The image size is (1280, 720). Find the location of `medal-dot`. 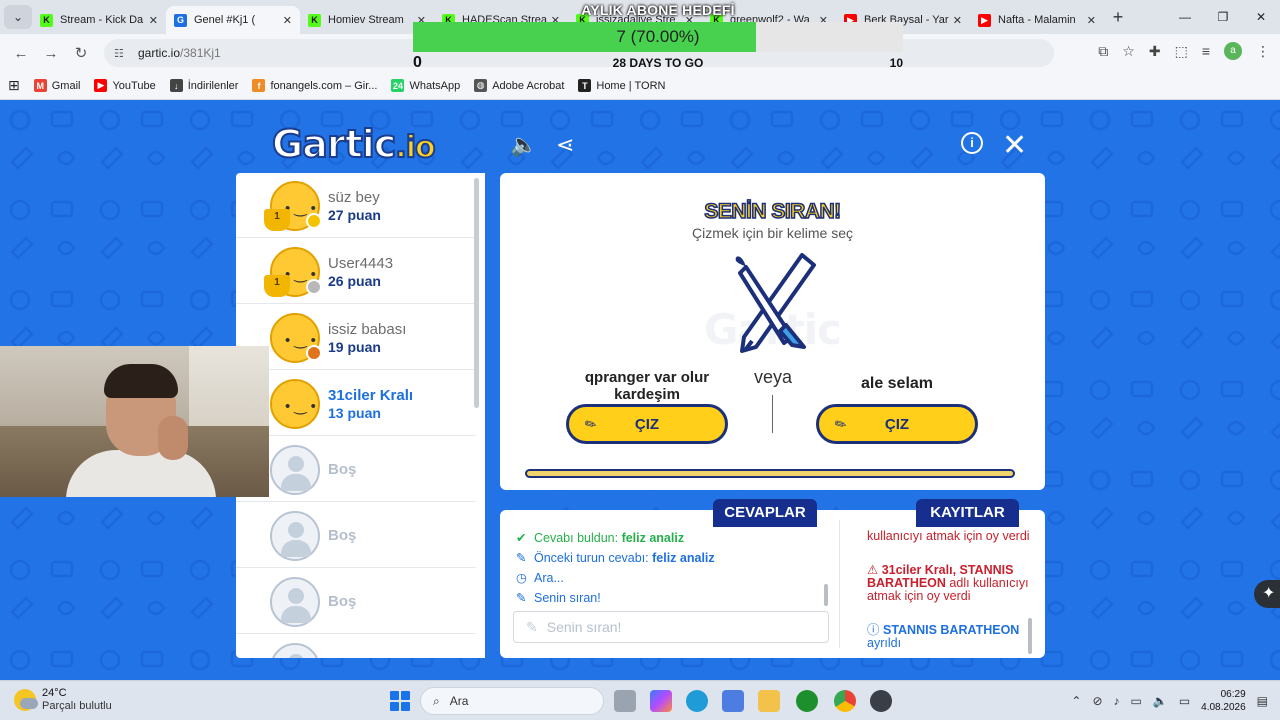

medal-dot is located at coordinates (314, 353).